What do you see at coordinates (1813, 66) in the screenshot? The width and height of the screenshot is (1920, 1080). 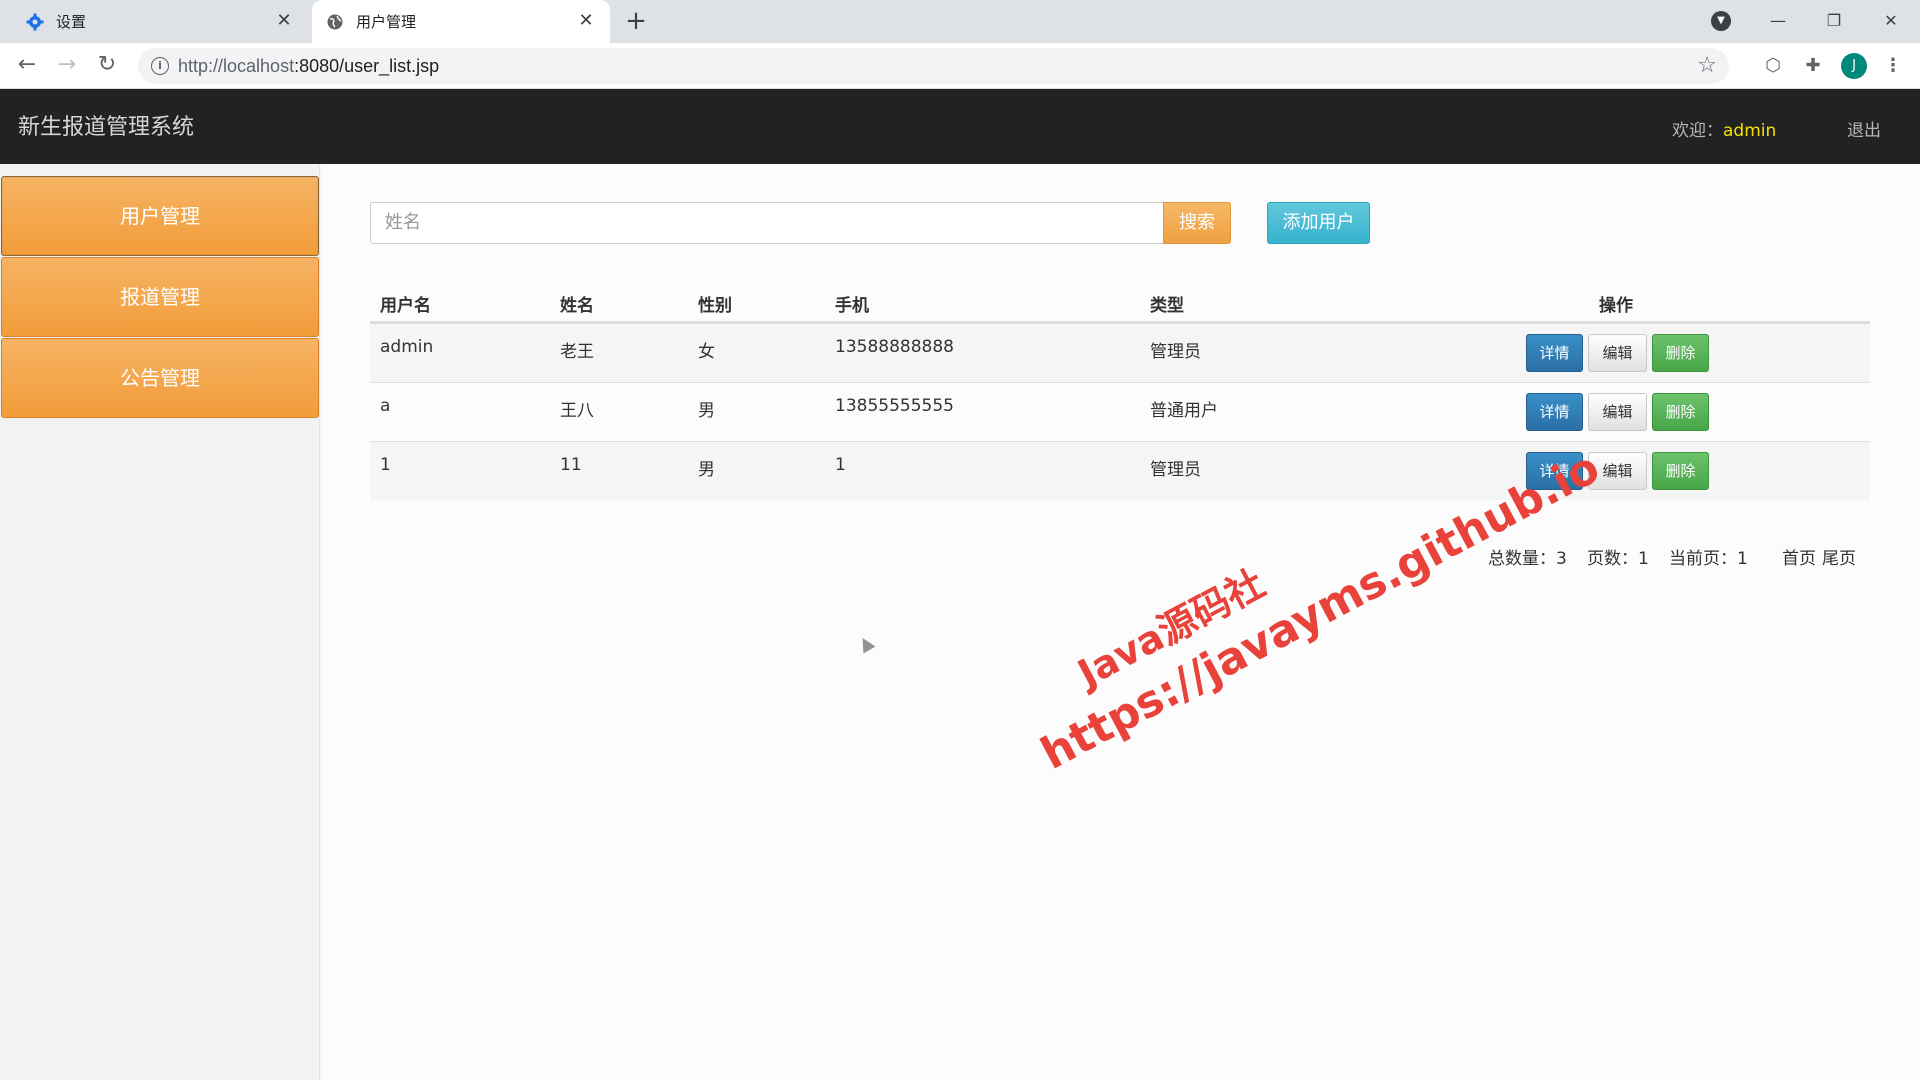 I see `puzzle-icon: ✚` at bounding box center [1813, 66].